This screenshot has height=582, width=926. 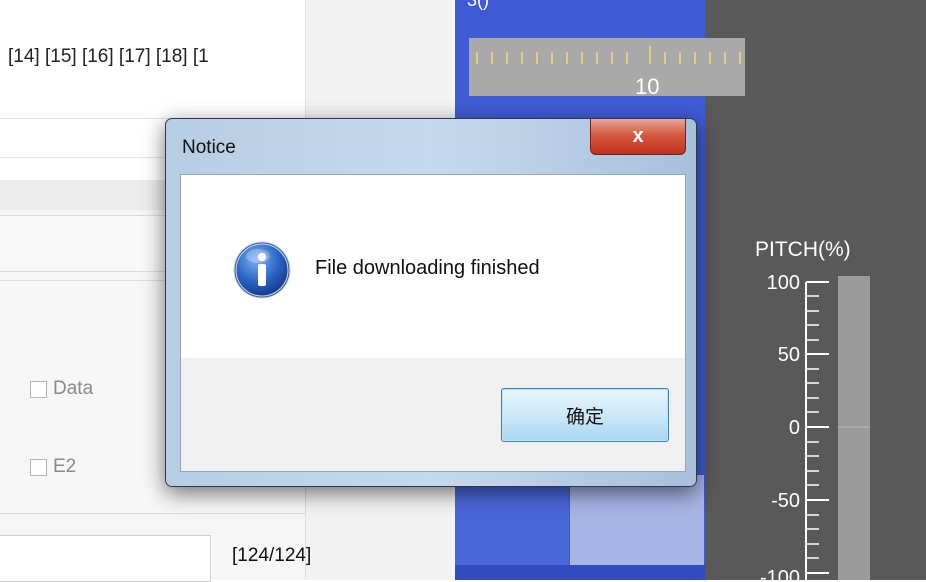 What do you see at coordinates (580, 572) in the screenshot?
I see `bar-base` at bounding box center [580, 572].